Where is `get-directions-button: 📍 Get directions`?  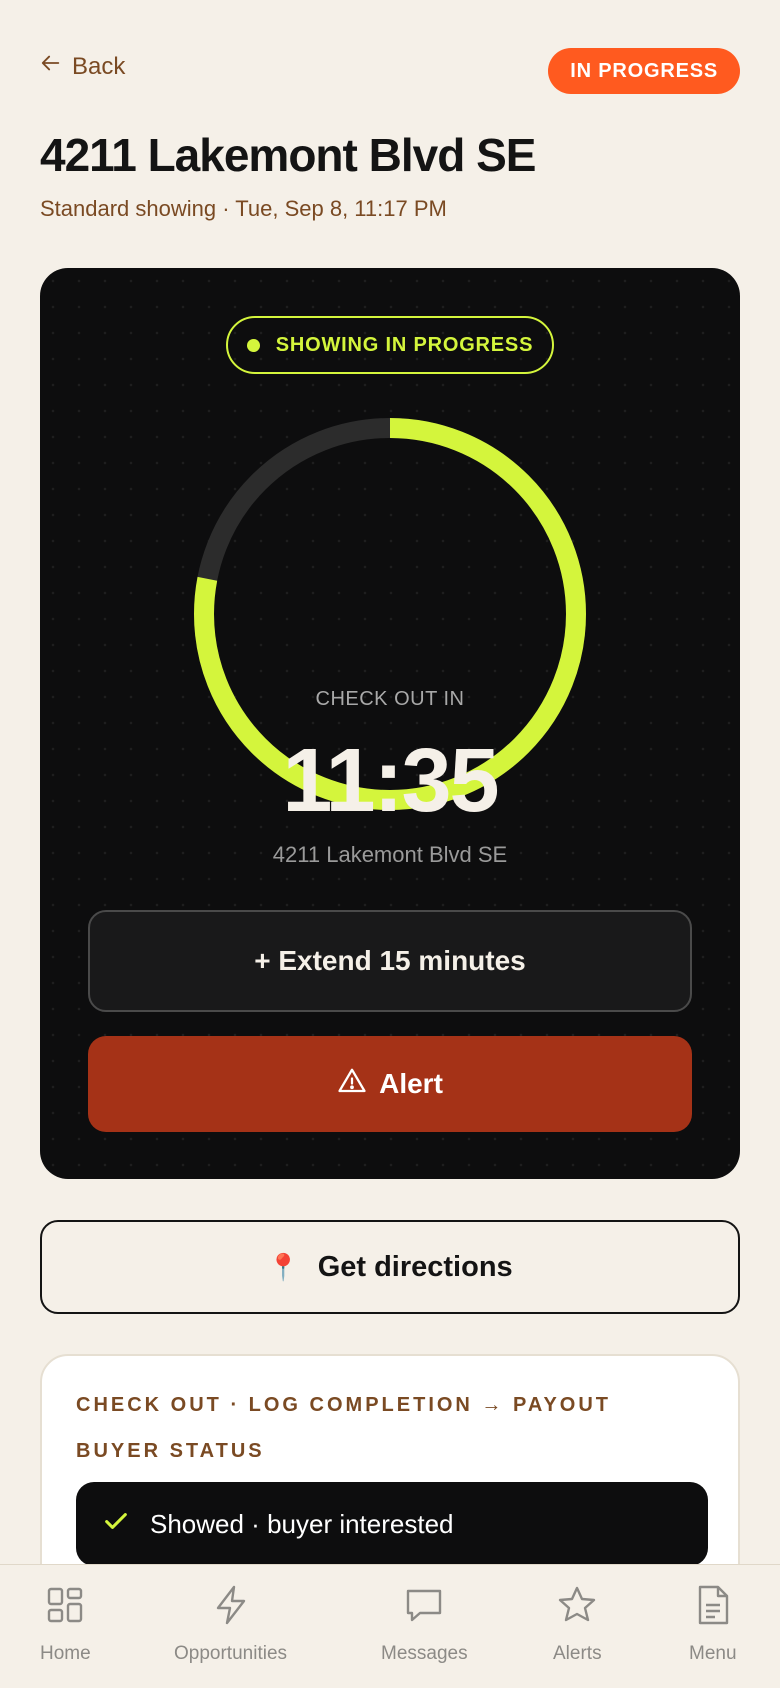 get-directions-button: 📍 Get directions is located at coordinates (390, 1267).